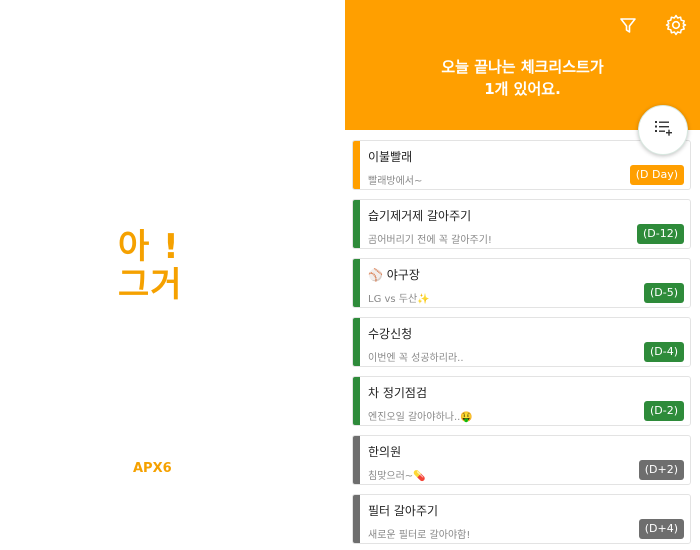 The height and width of the screenshot is (550, 700). What do you see at coordinates (663, 293) in the screenshot?
I see `dday-badge: (D-5)` at bounding box center [663, 293].